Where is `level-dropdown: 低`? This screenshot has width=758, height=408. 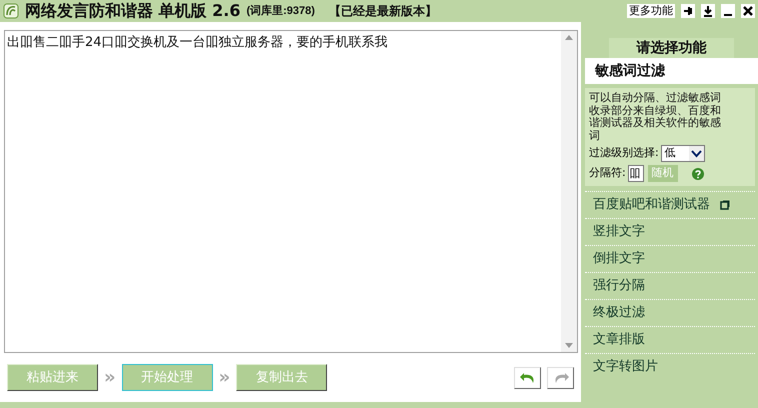 level-dropdown: 低 is located at coordinates (682, 153).